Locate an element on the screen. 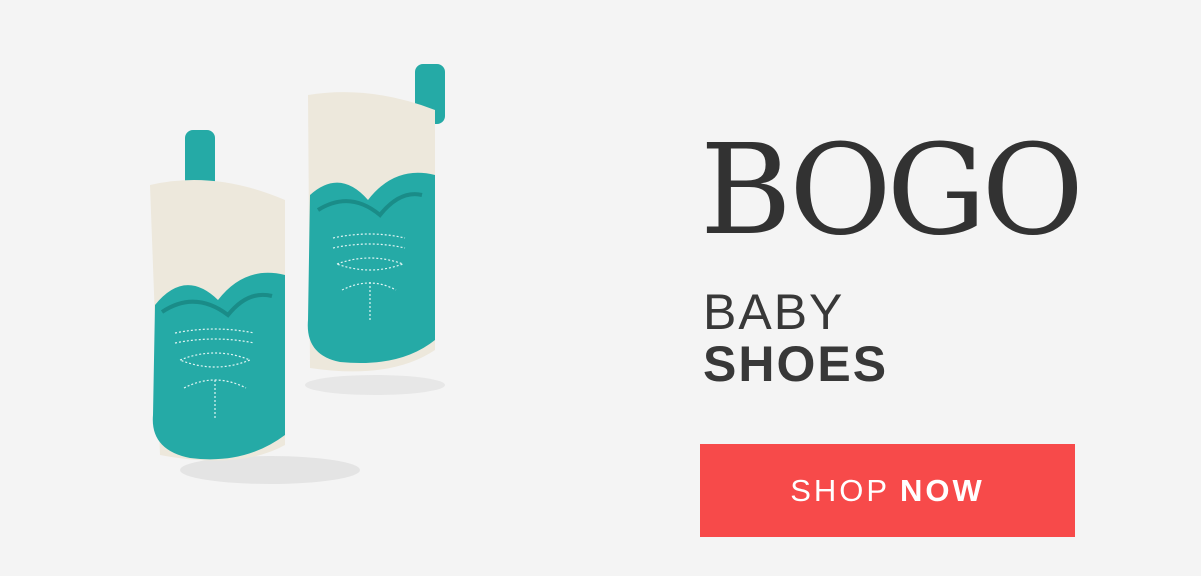 The height and width of the screenshot is (576, 1201). subheadline-shoes: SHOES is located at coordinates (796, 364).